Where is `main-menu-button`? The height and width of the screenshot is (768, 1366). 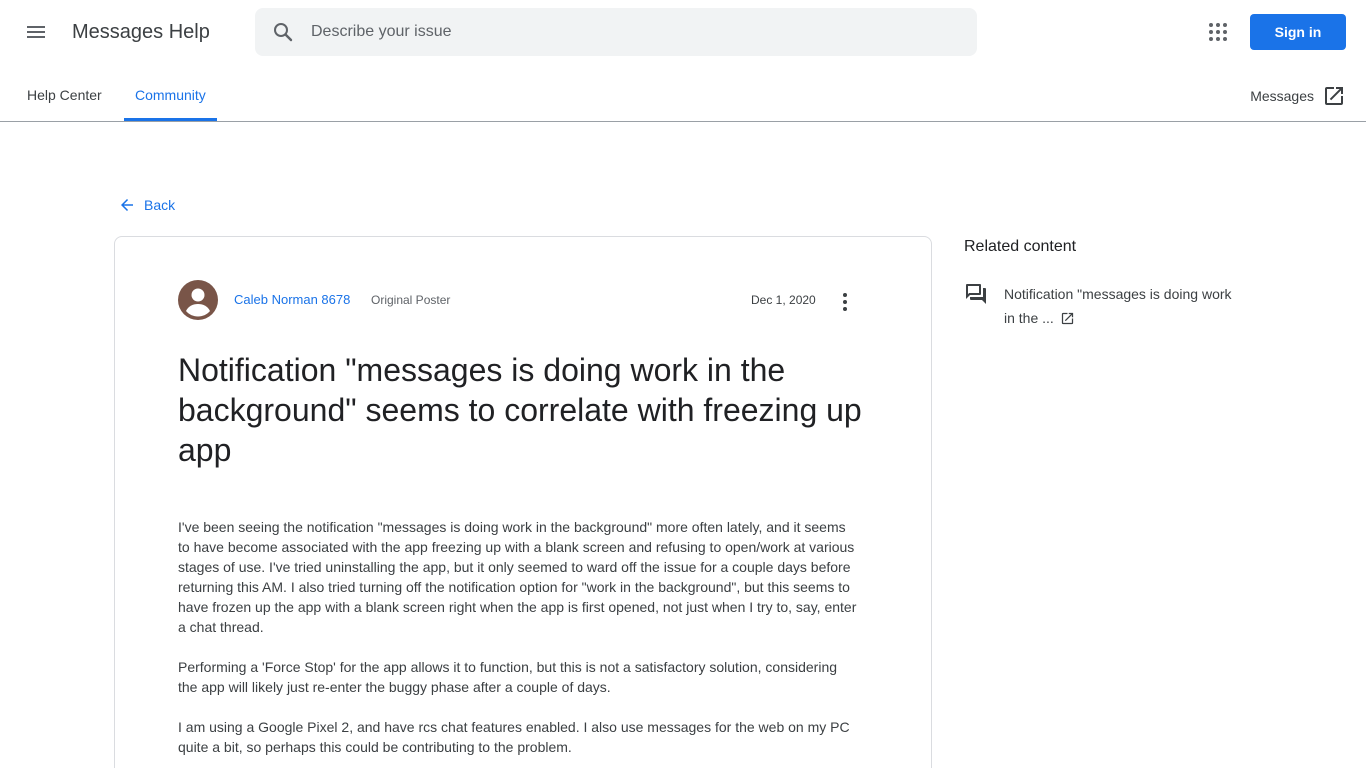 main-menu-button is located at coordinates (36, 32).